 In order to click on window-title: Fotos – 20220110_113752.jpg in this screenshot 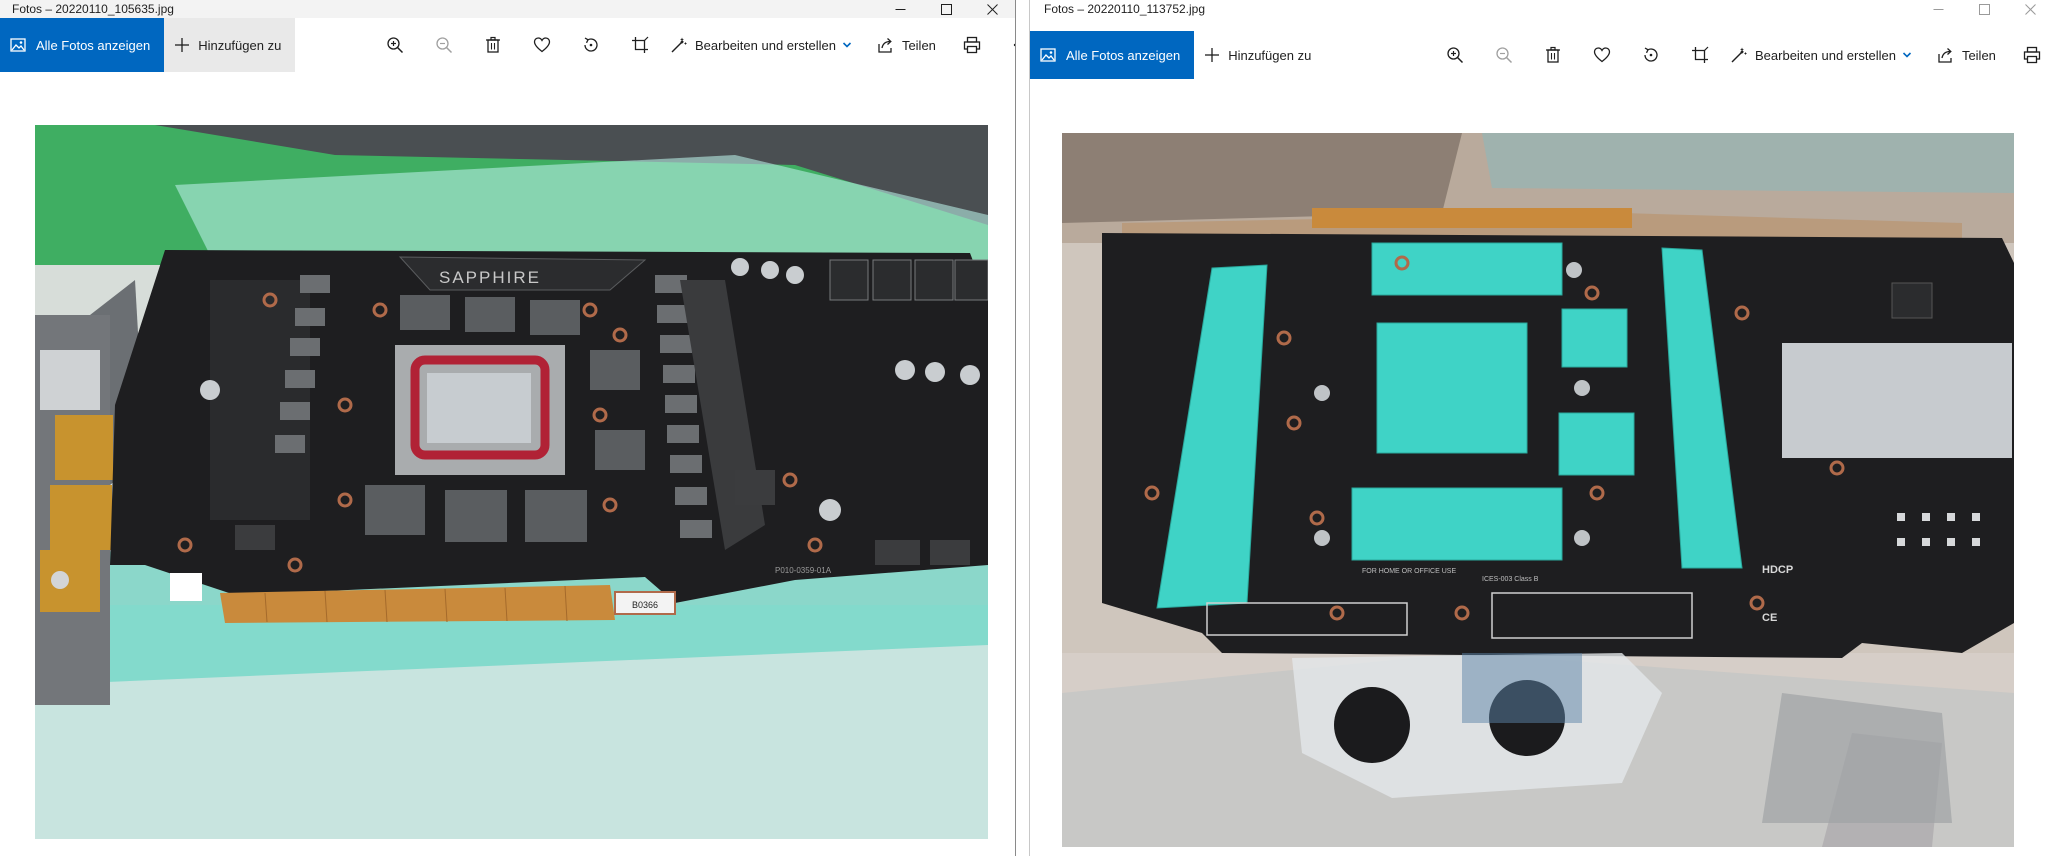, I will do `click(1125, 9)`.